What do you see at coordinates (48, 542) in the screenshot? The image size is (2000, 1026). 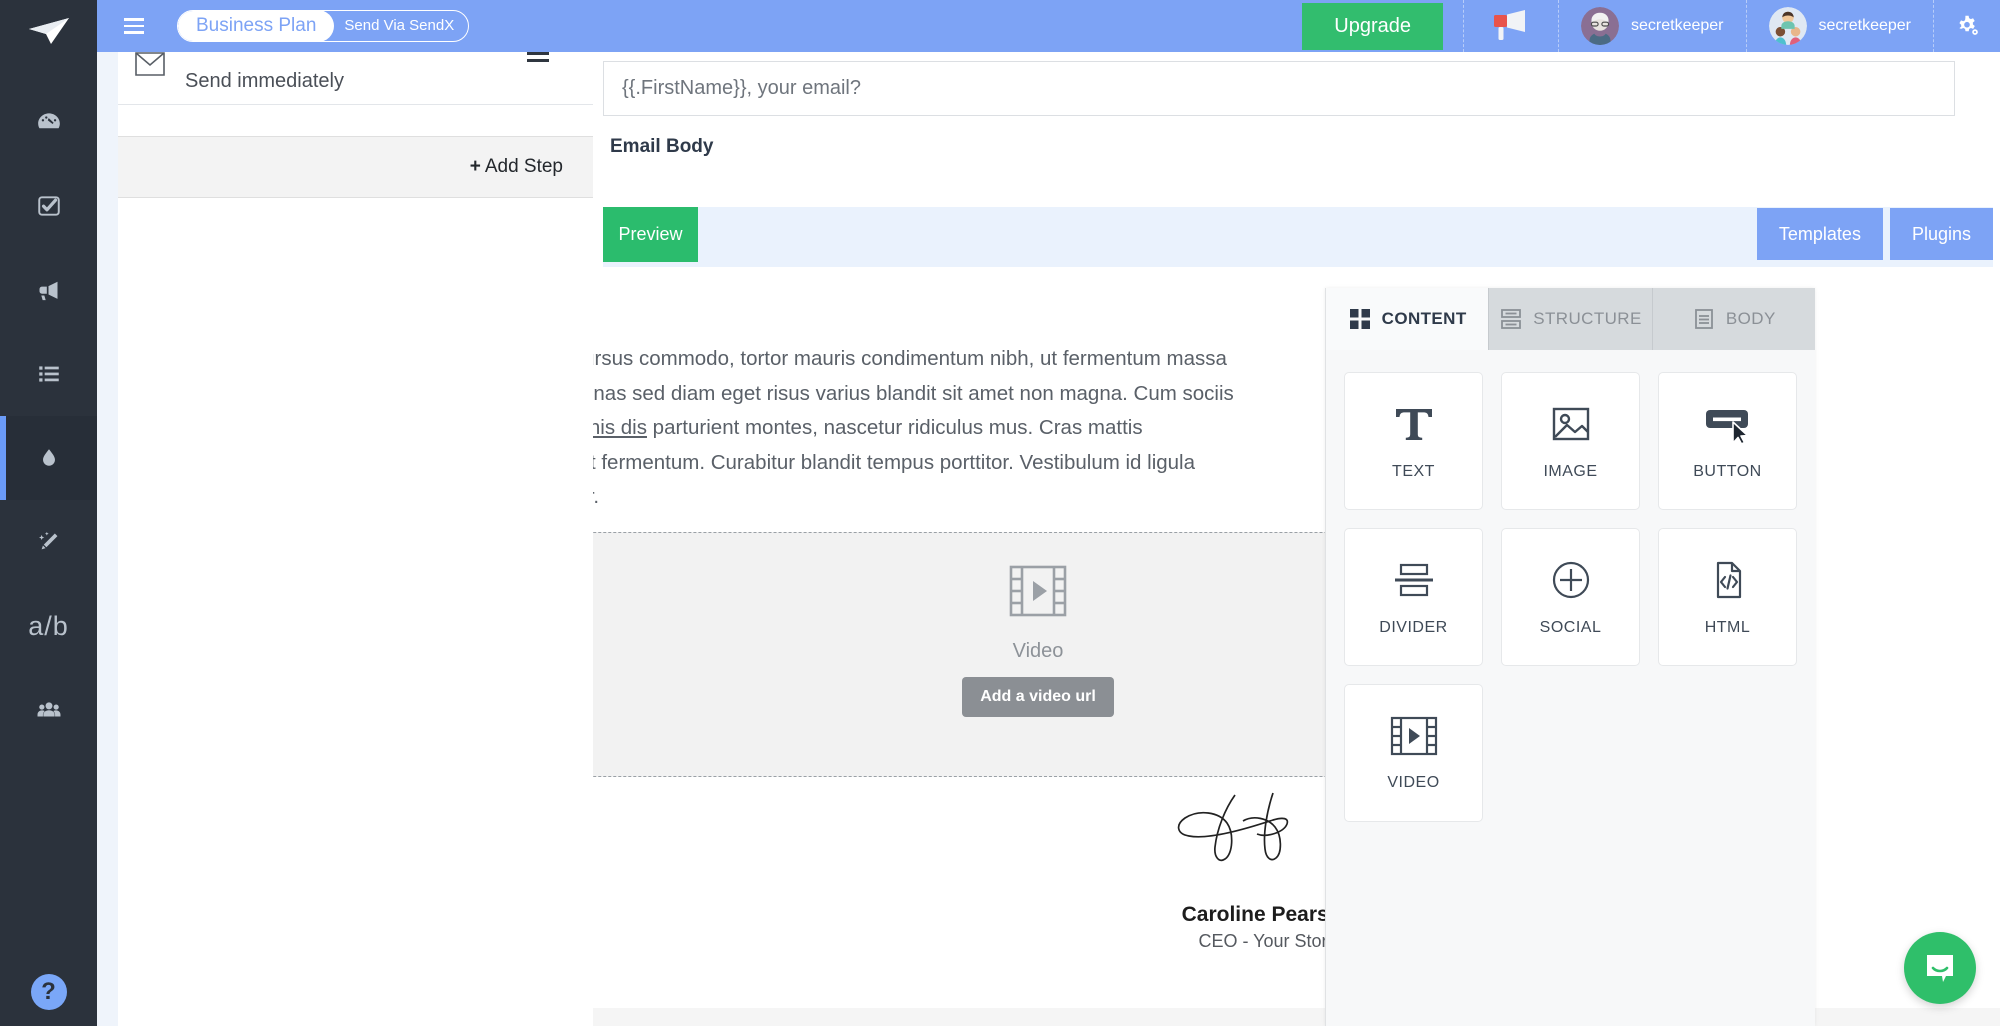 I see `sidebar-item-automation` at bounding box center [48, 542].